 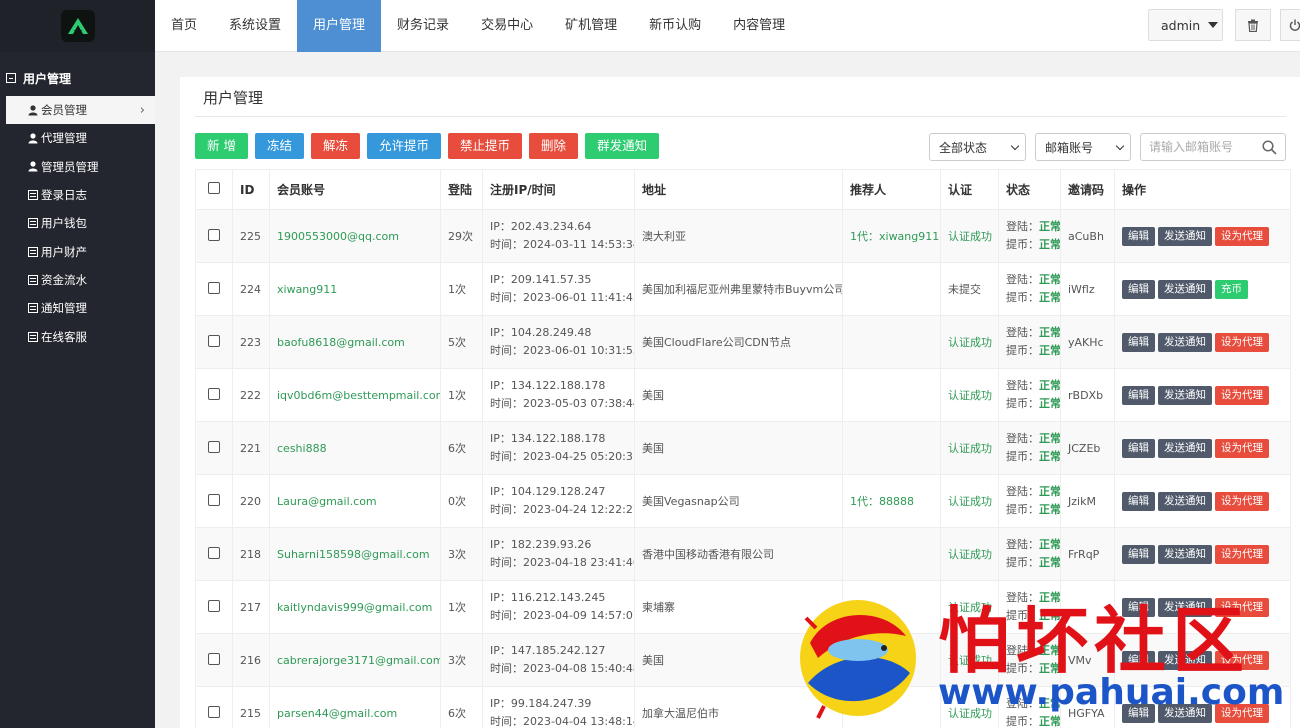 I want to click on select-all-checkbox, so click(x=214, y=188).